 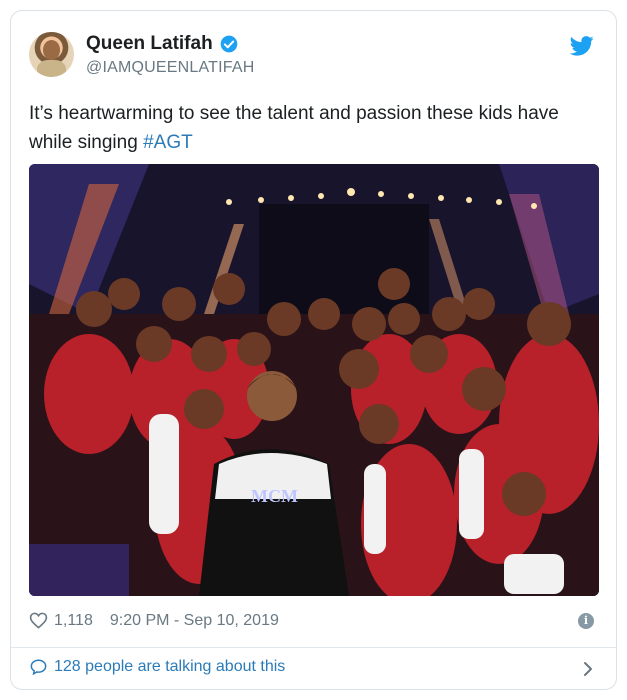 What do you see at coordinates (38, 667) in the screenshot?
I see `speech-bubble-icon` at bounding box center [38, 667].